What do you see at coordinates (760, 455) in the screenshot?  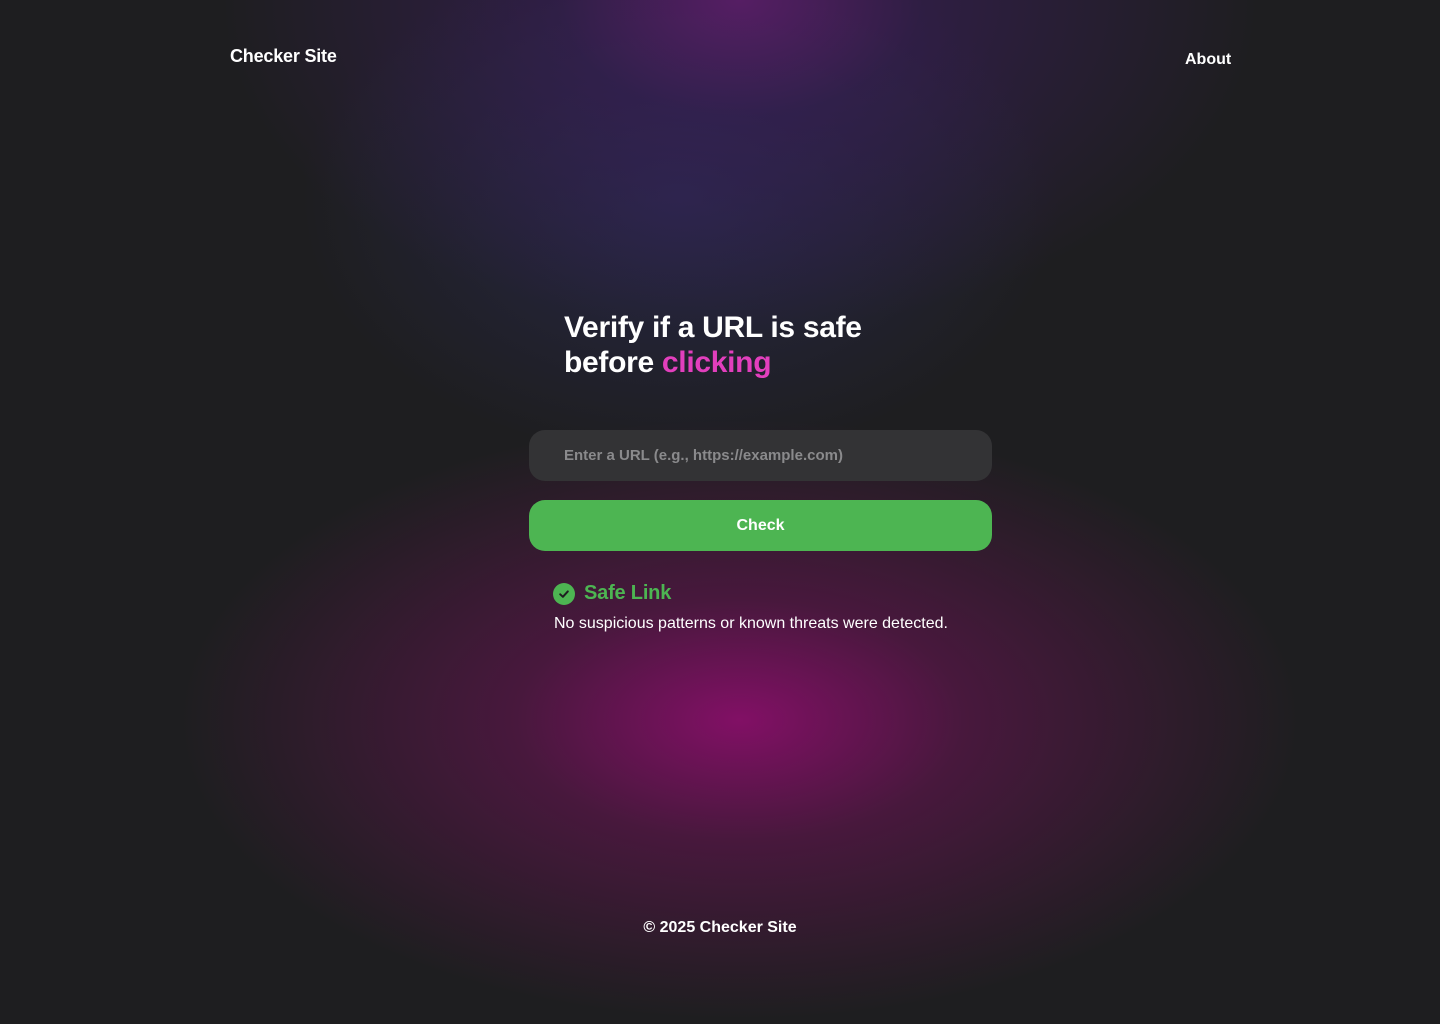 I see `url-input` at bounding box center [760, 455].